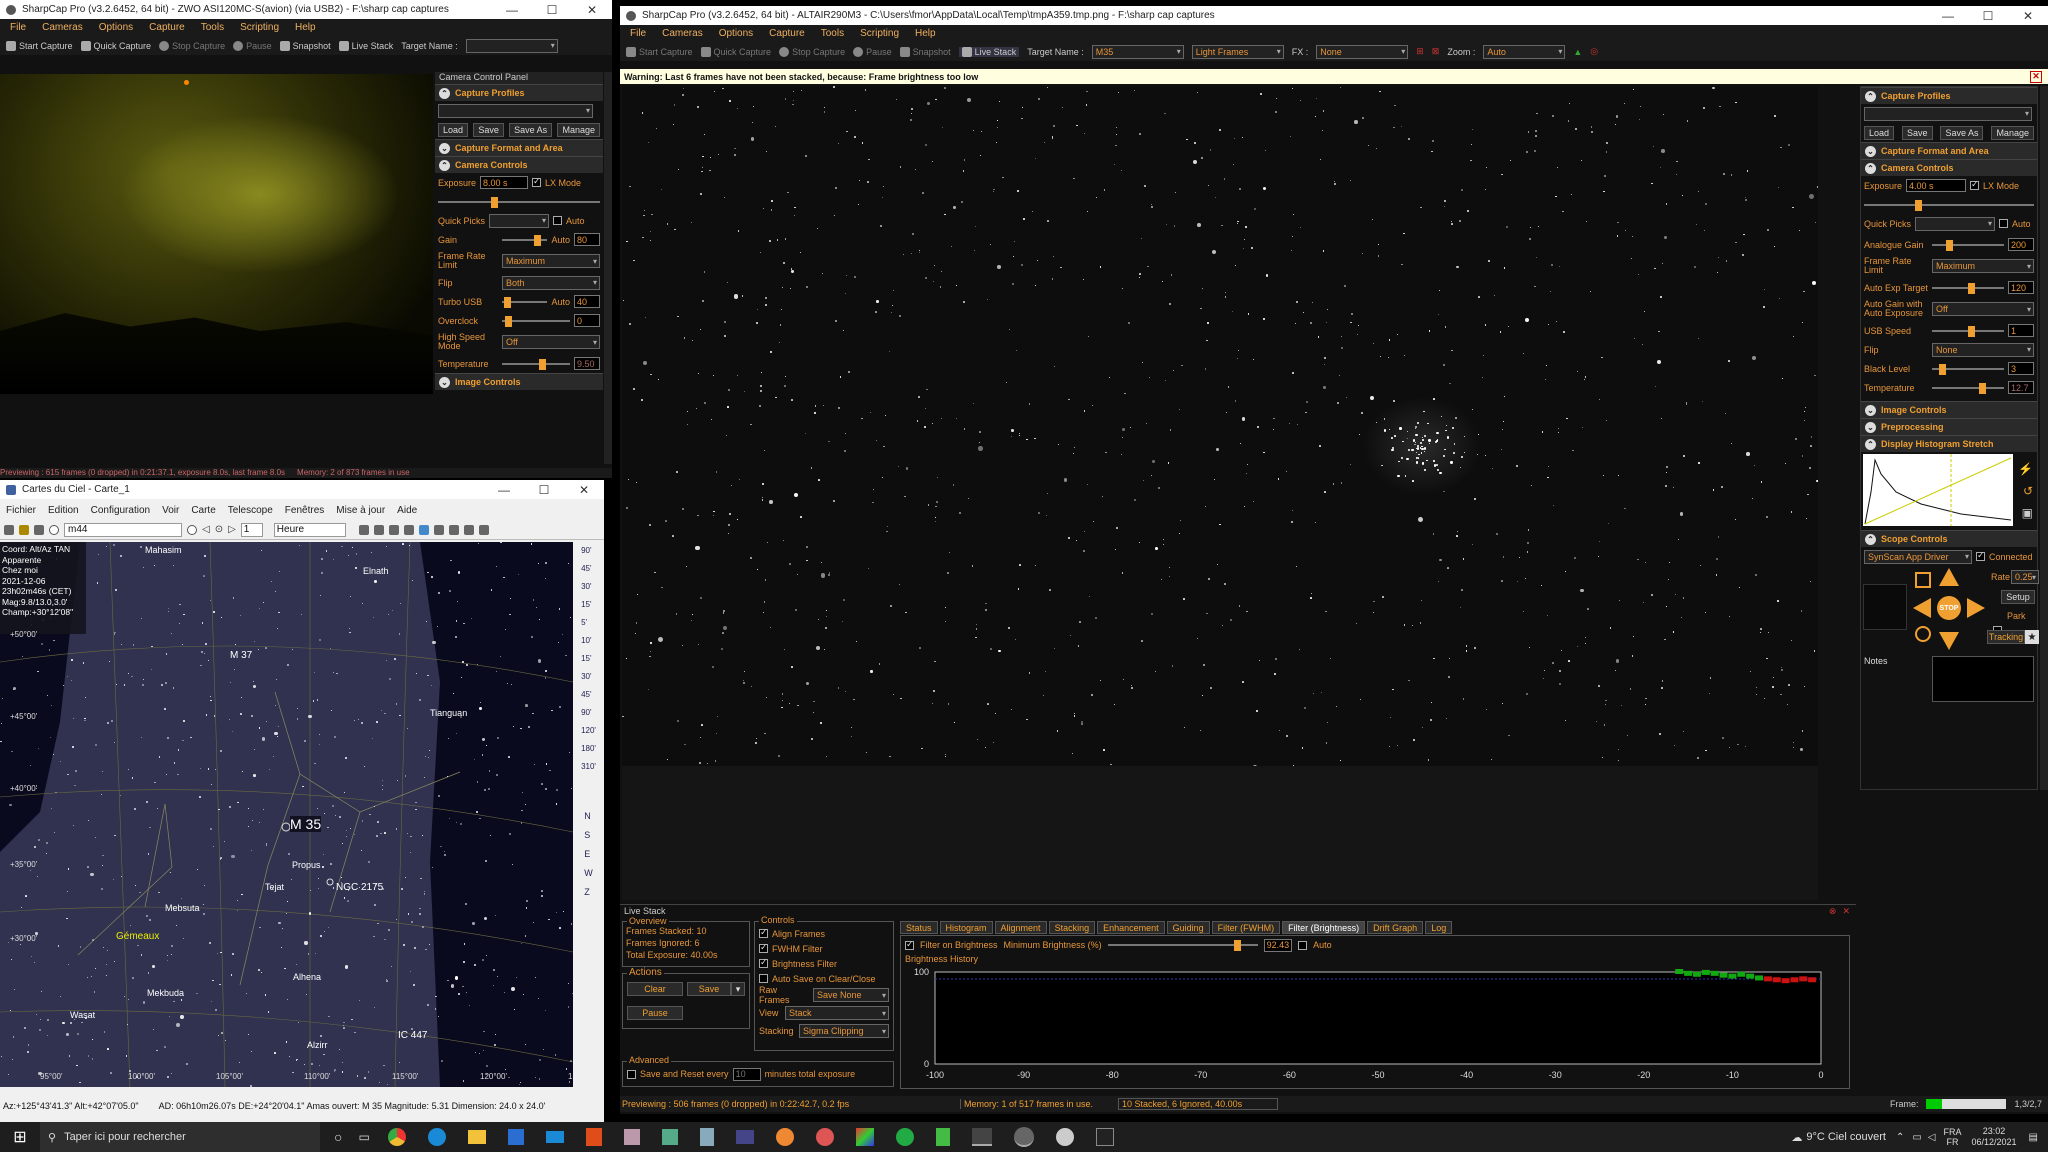 The width and height of the screenshot is (2048, 1152). I want to click on exposure-slider, so click(519, 202).